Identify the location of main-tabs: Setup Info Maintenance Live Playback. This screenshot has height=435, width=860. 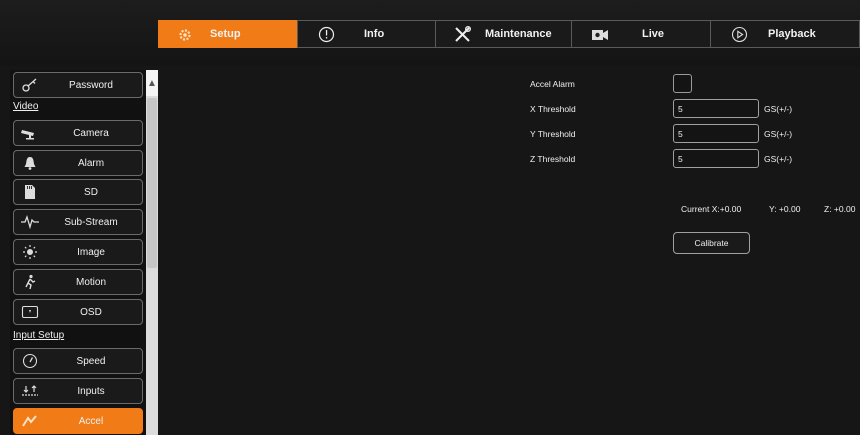
(509, 34).